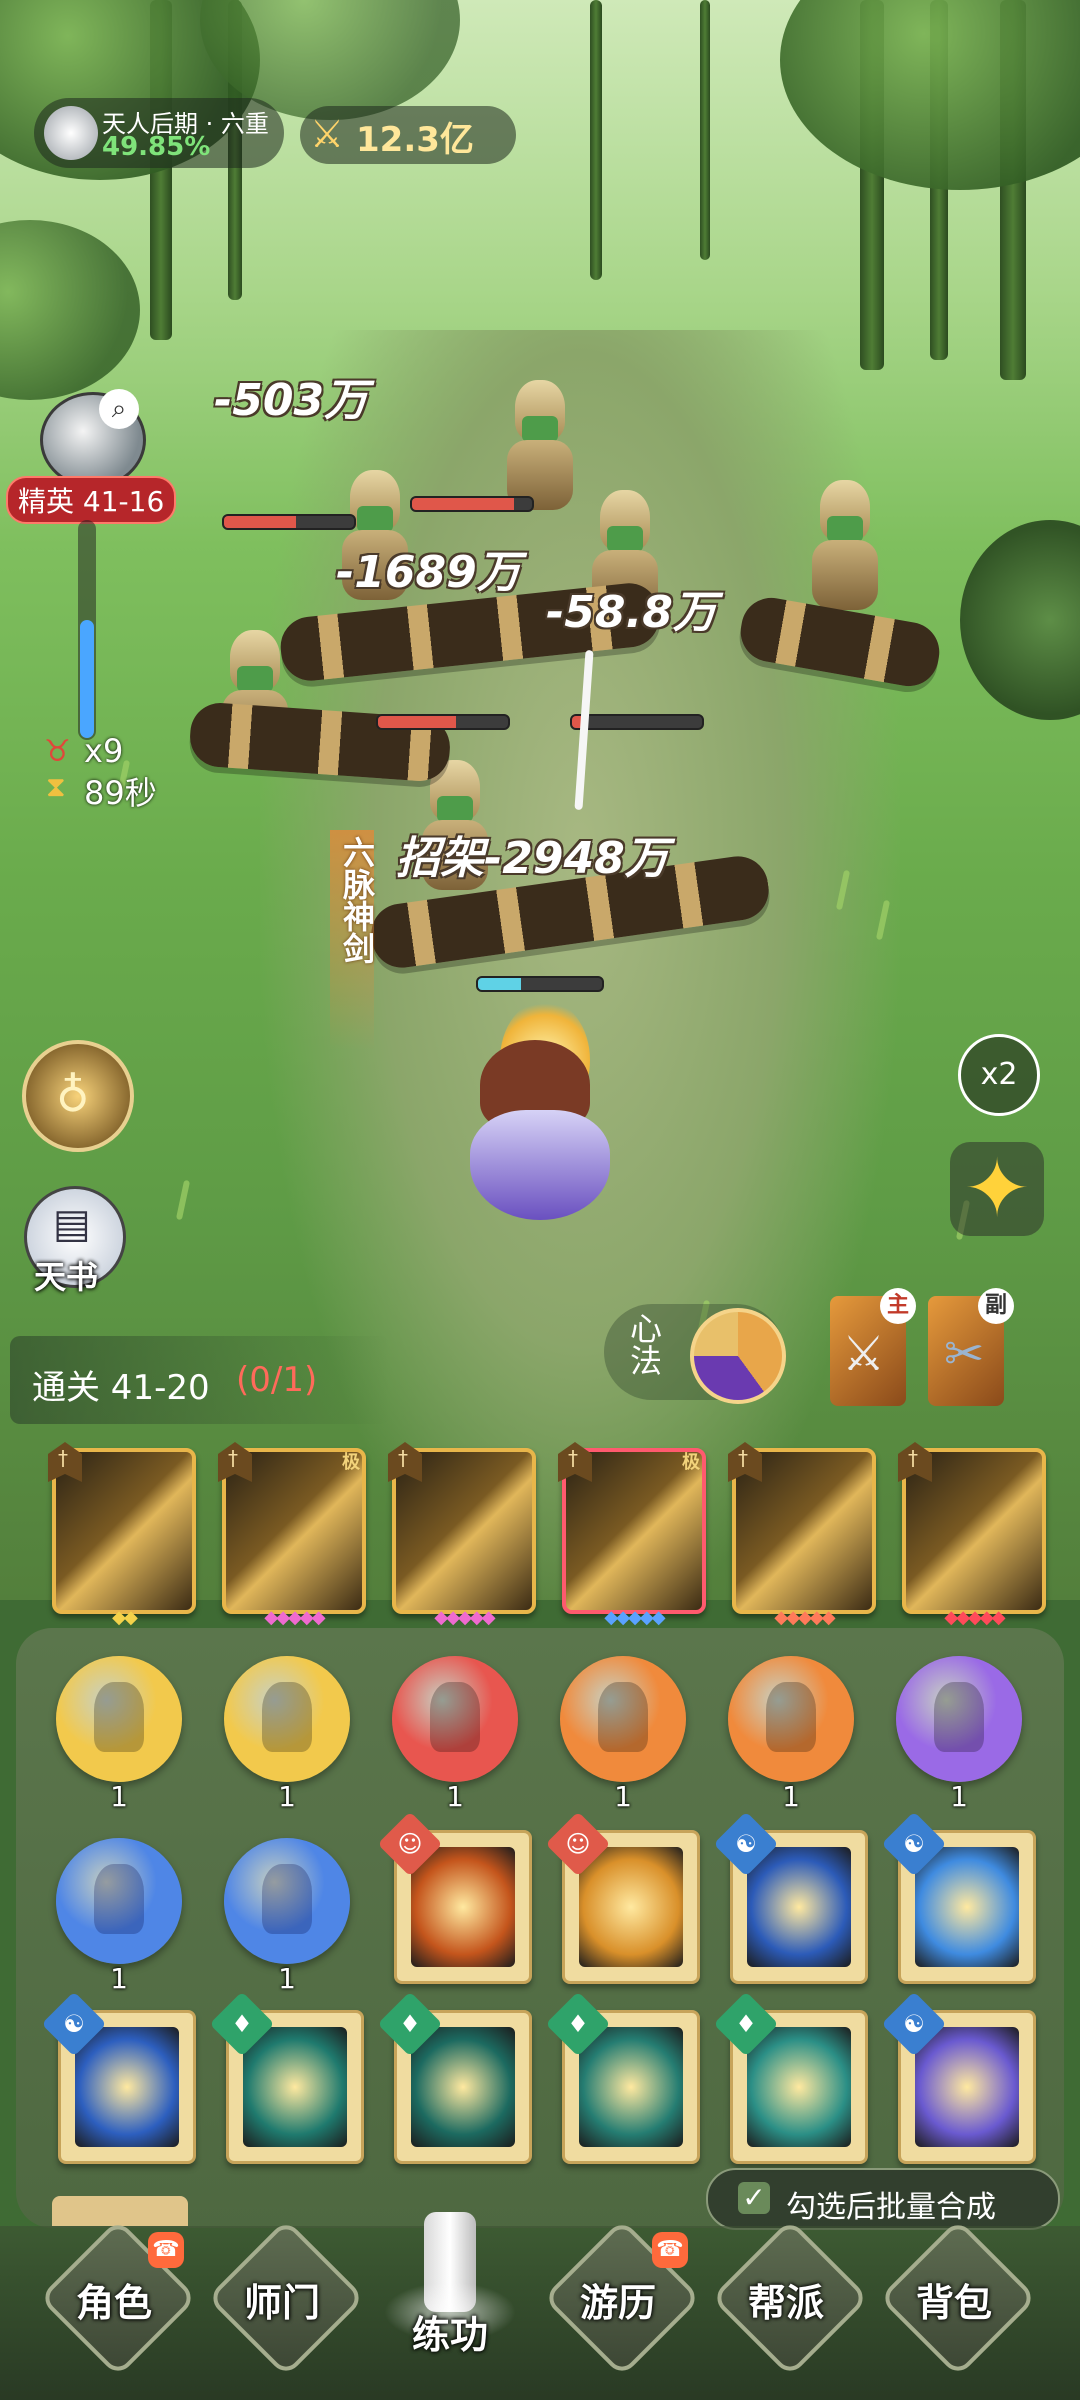  Describe the element at coordinates (327, 134) in the screenshot. I see `crossed-swords-icon: ⚔` at that location.